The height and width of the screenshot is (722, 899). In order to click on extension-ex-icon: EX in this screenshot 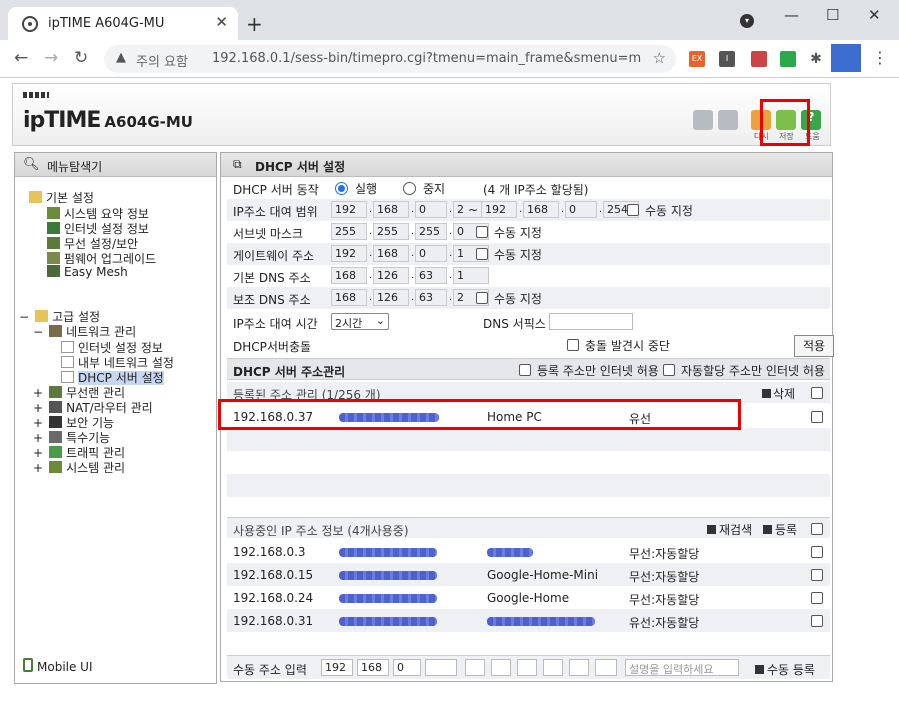, I will do `click(697, 59)`.